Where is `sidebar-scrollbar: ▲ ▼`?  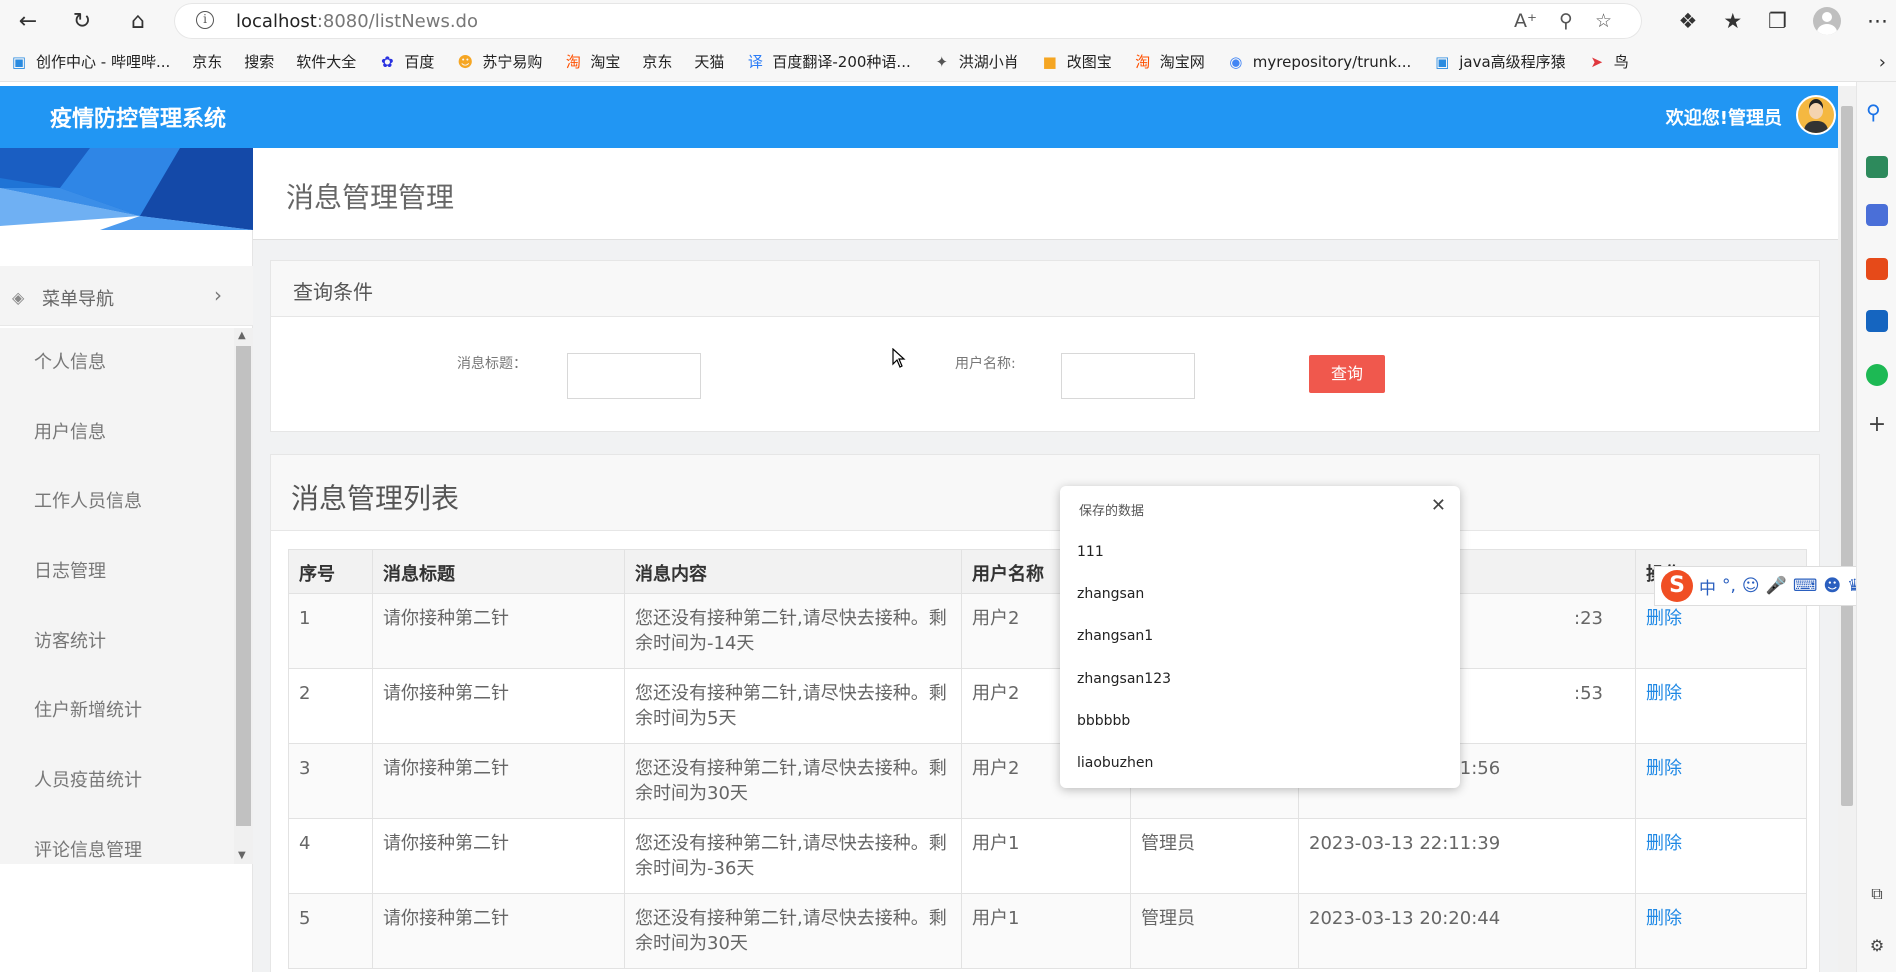
sidebar-scrollbar: ▲ ▼ is located at coordinates (243, 596).